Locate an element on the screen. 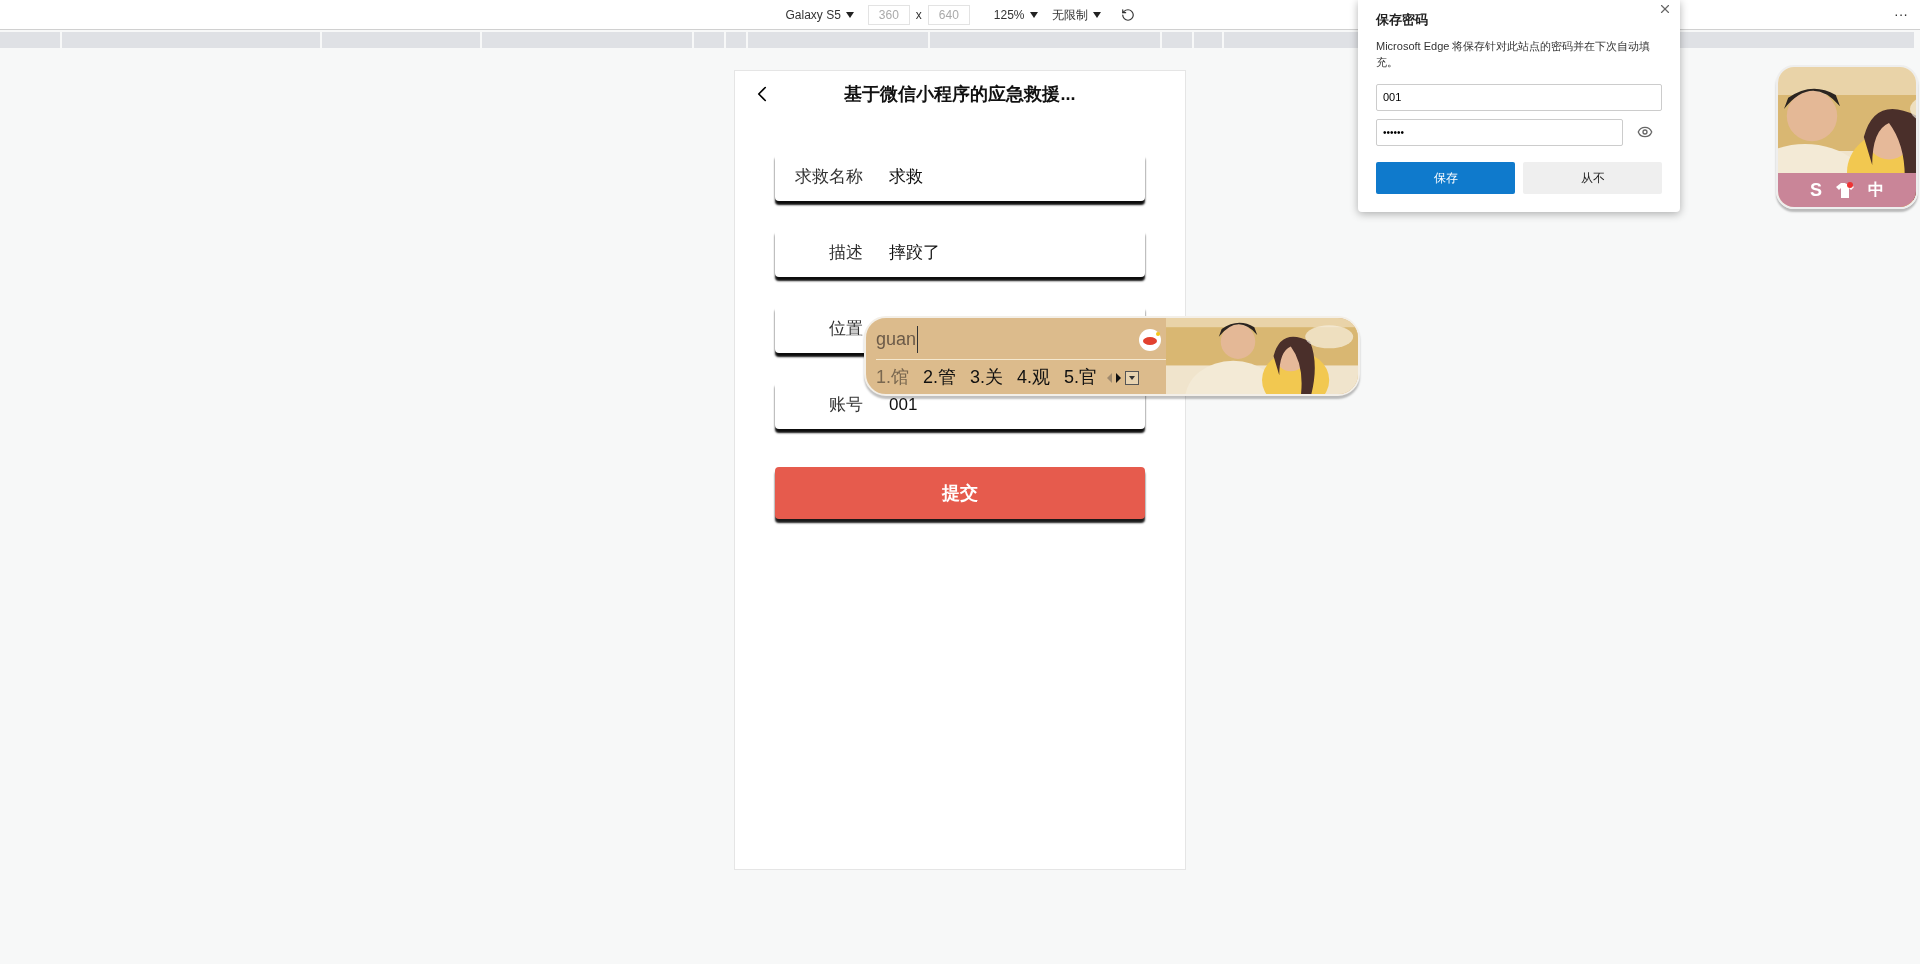  more-button: ··· is located at coordinates (1901, 14).